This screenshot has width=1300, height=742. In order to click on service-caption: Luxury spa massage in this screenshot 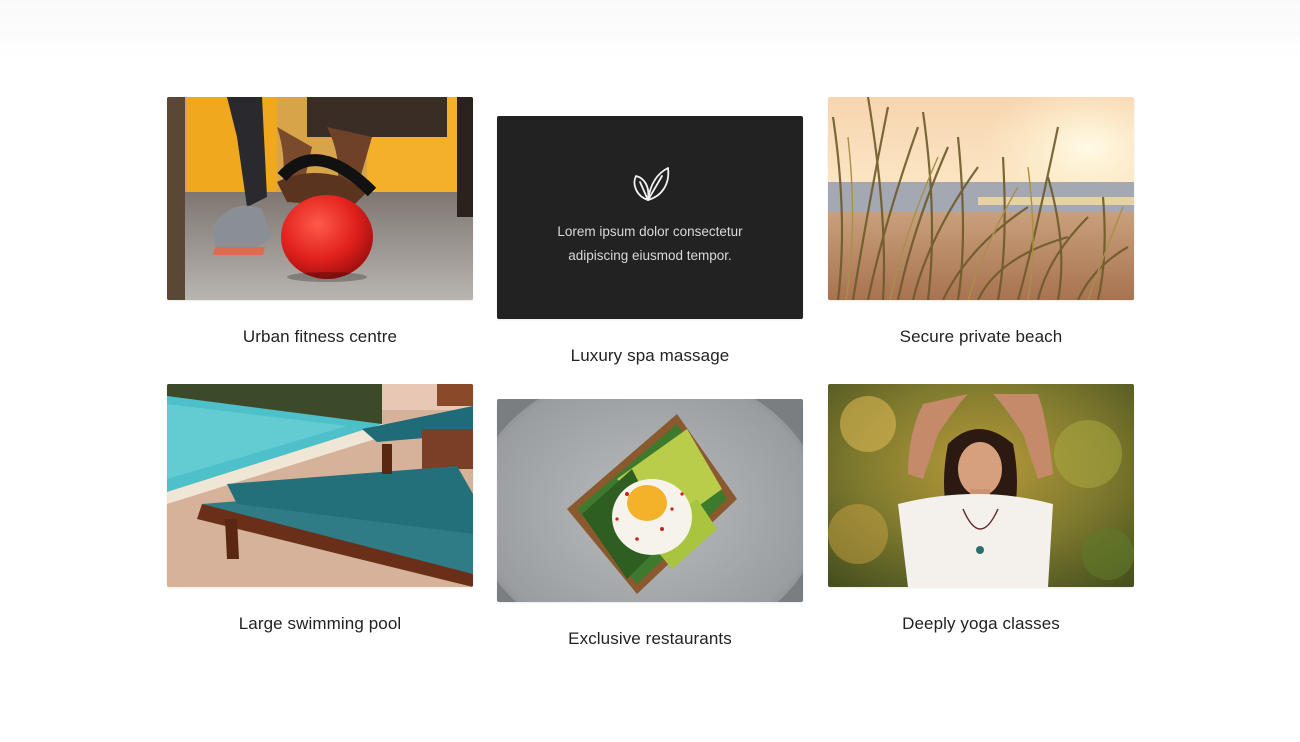, I will do `click(650, 355)`.